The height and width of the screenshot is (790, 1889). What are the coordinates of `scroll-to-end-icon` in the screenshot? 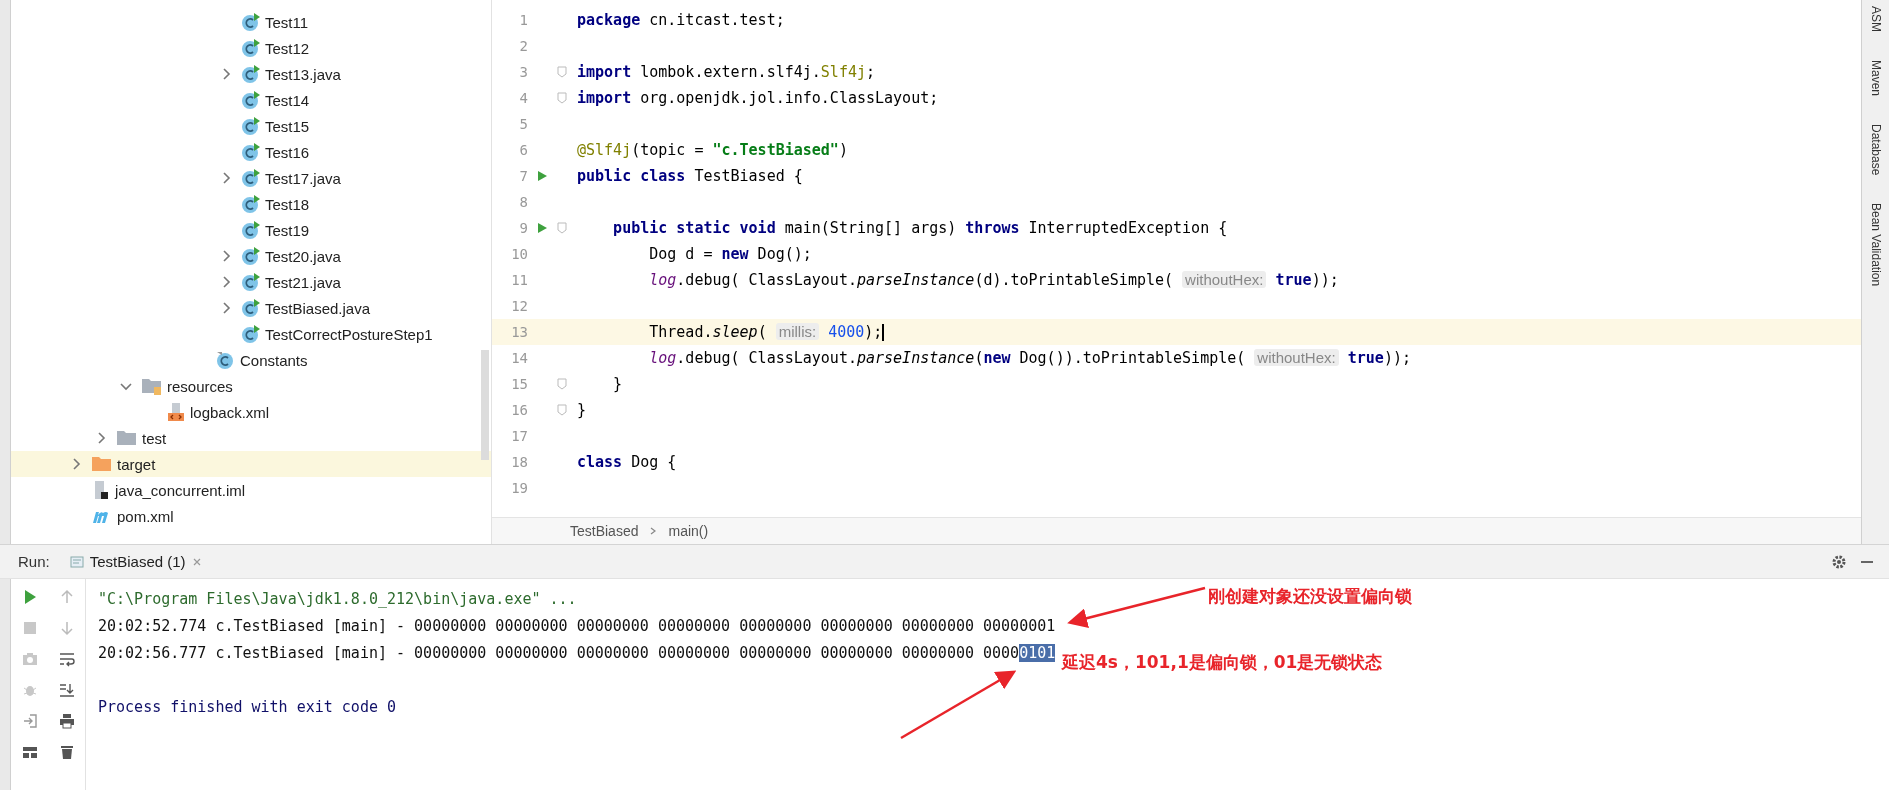 It's located at (67, 690).